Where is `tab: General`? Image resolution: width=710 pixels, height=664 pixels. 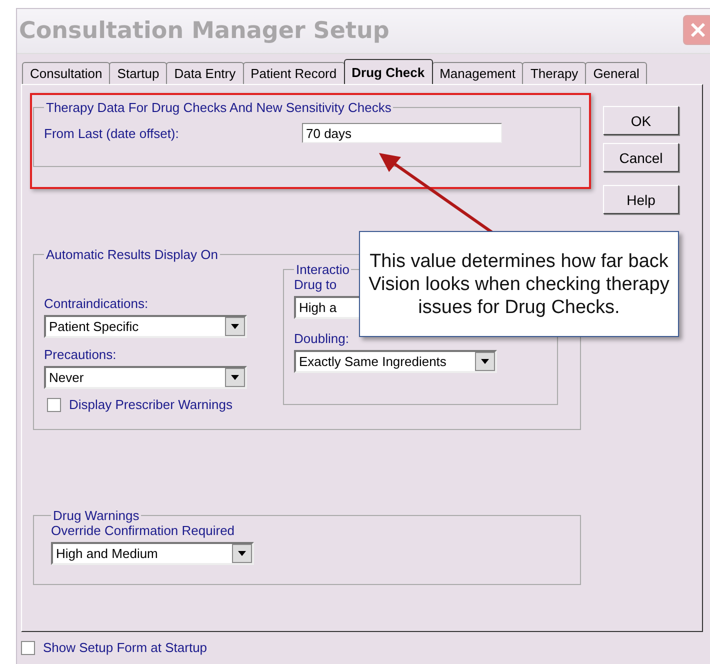 tab: General is located at coordinates (616, 73).